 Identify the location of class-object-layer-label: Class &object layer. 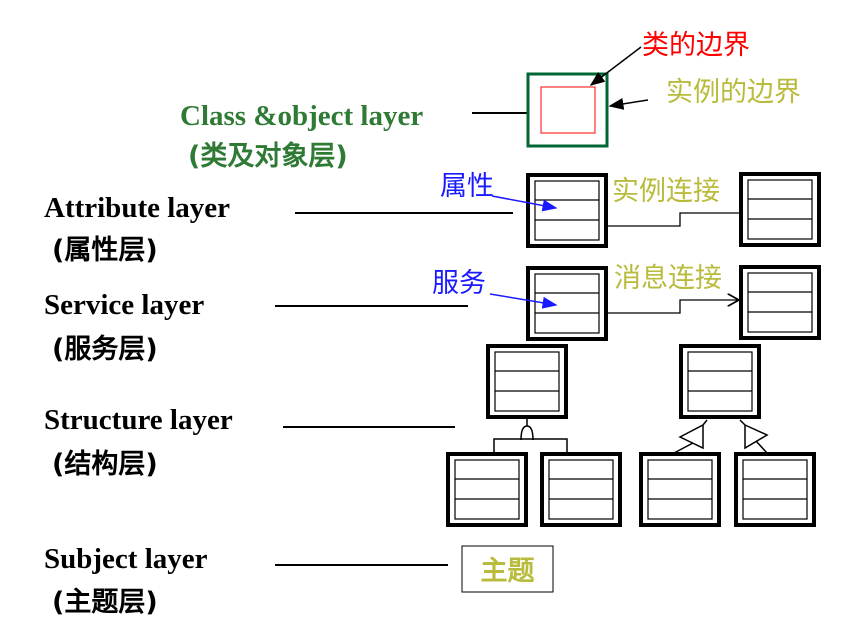
(301, 116).